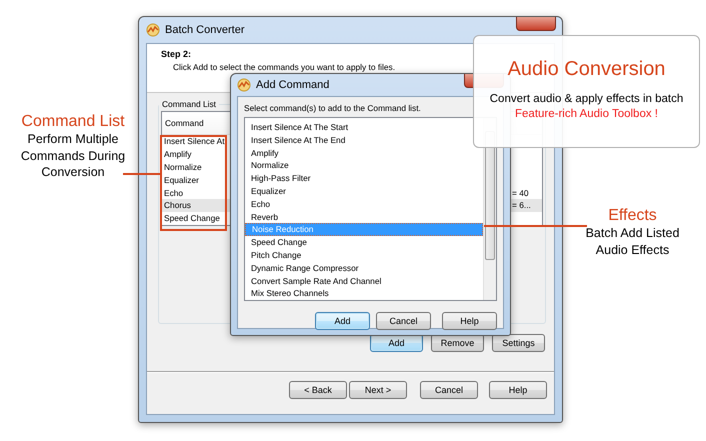 The width and height of the screenshot is (706, 441). What do you see at coordinates (586, 99) in the screenshot?
I see `callout-text: Convert audio & apply effects in batch` at bounding box center [586, 99].